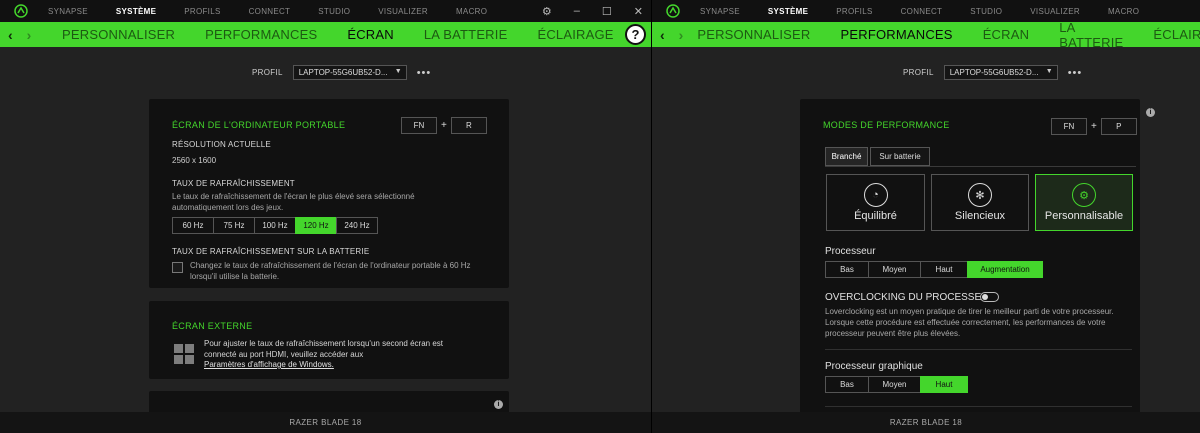 This screenshot has width=1200, height=433. I want to click on tab-branche: Branché, so click(846, 156).